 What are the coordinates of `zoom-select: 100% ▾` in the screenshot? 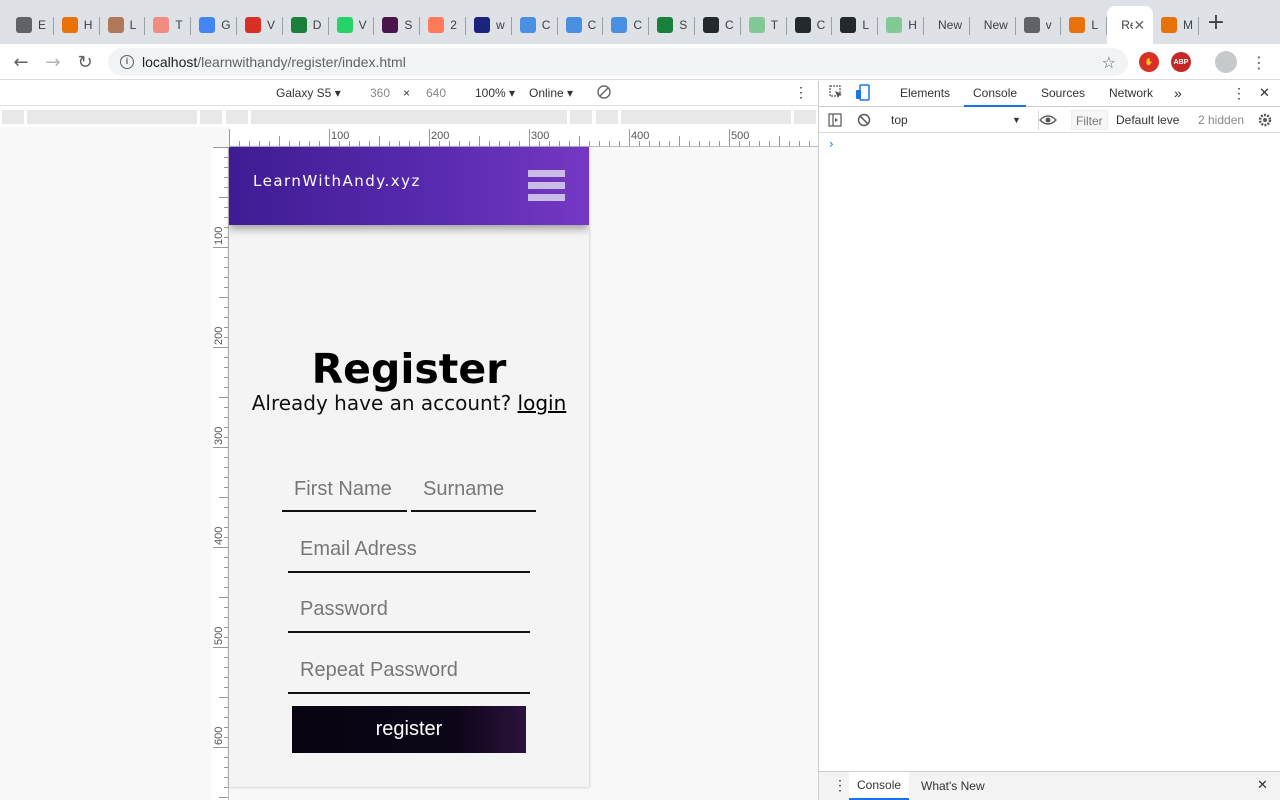 It's located at (495, 93).